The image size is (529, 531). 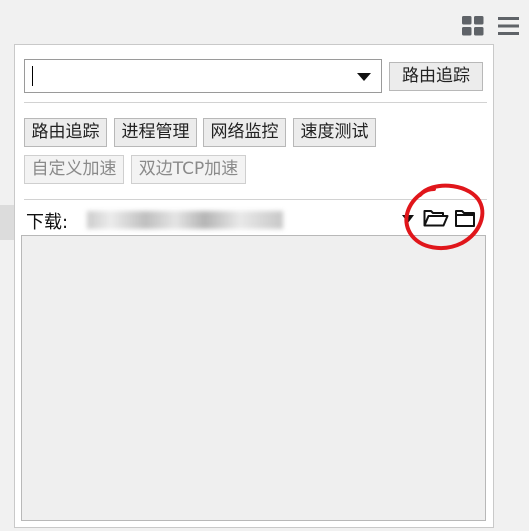 I want to click on tool-button-process-manager: 进程管理, so click(x=155, y=132).